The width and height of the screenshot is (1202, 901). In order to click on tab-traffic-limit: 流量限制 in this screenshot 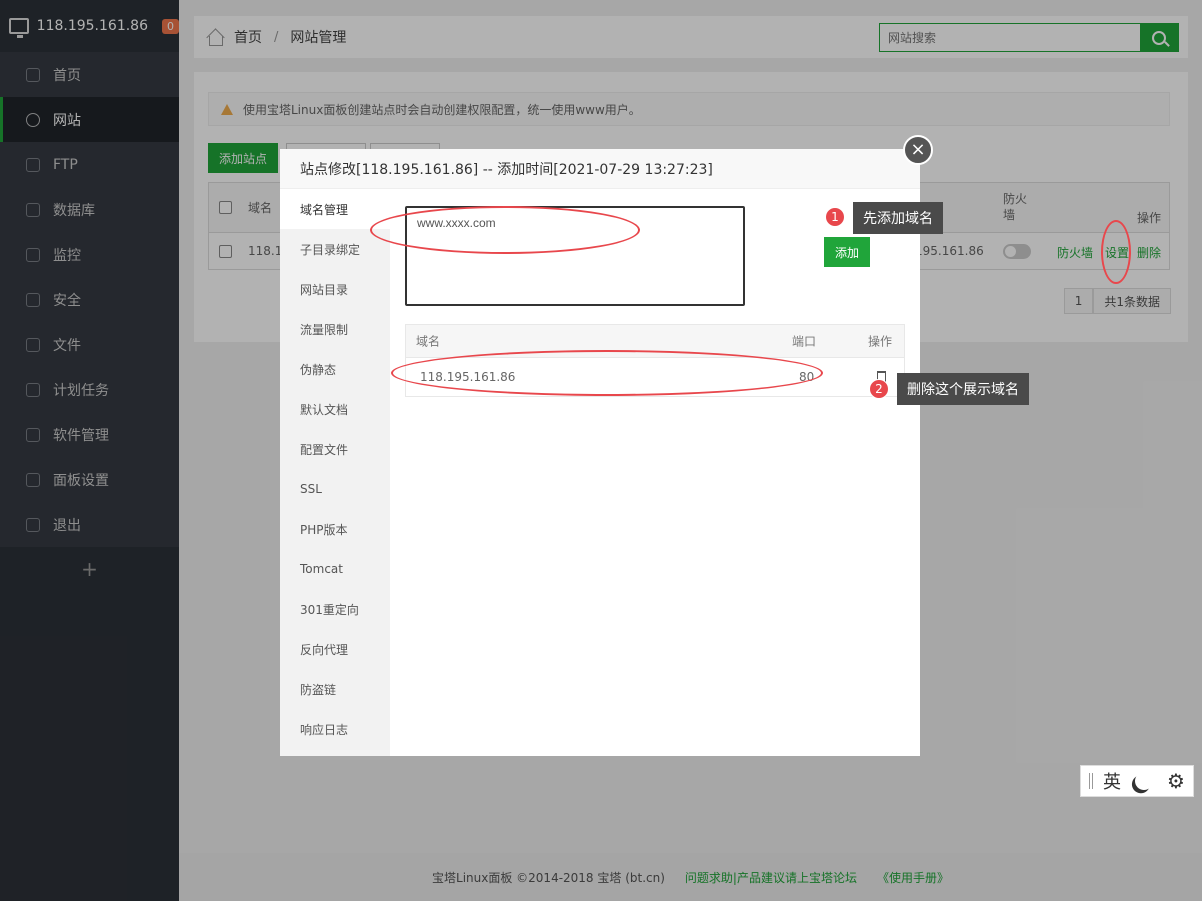, I will do `click(335, 329)`.